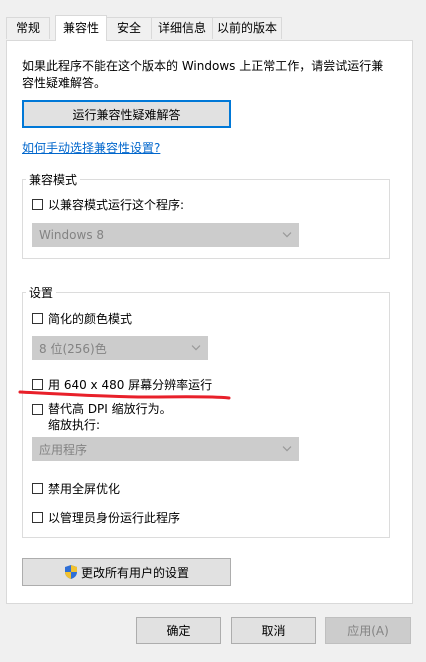 Image resolution: width=426 pixels, height=662 pixels. What do you see at coordinates (81, 28) in the screenshot?
I see `tab-compatibility: 兼容性` at bounding box center [81, 28].